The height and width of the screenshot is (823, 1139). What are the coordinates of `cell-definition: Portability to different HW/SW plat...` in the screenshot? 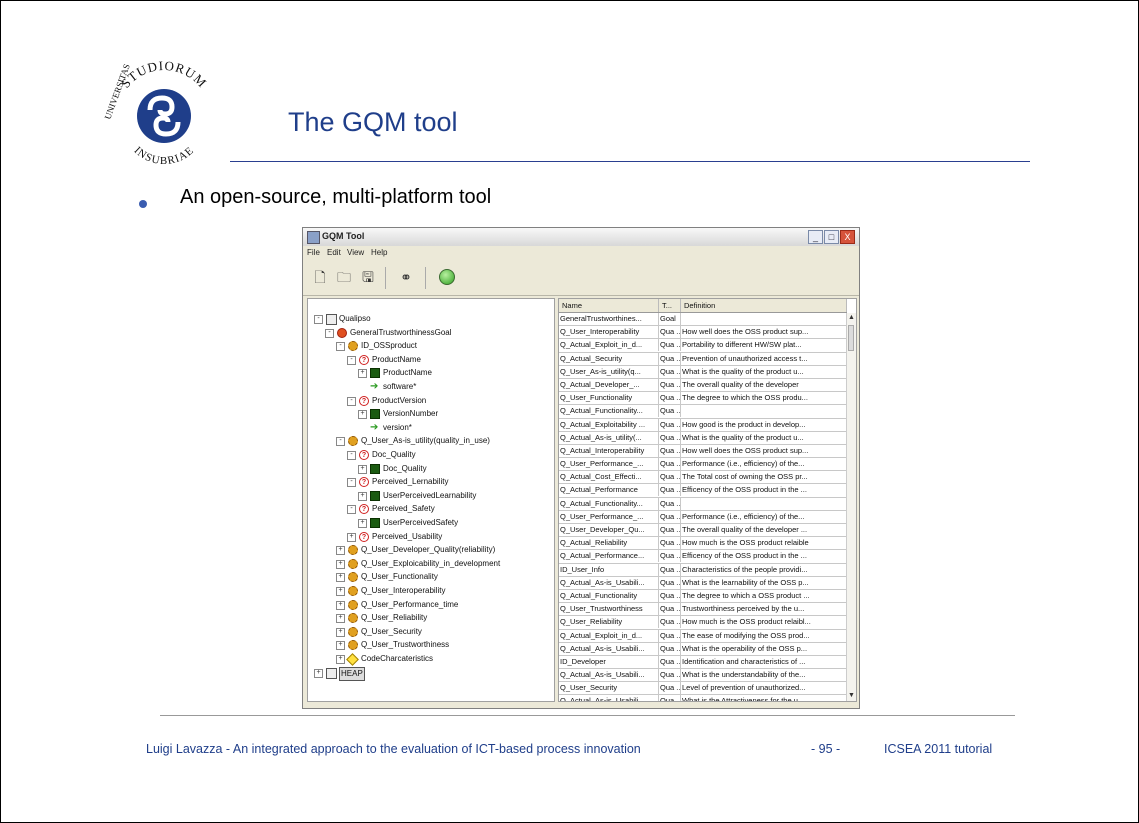 It's located at (764, 345).